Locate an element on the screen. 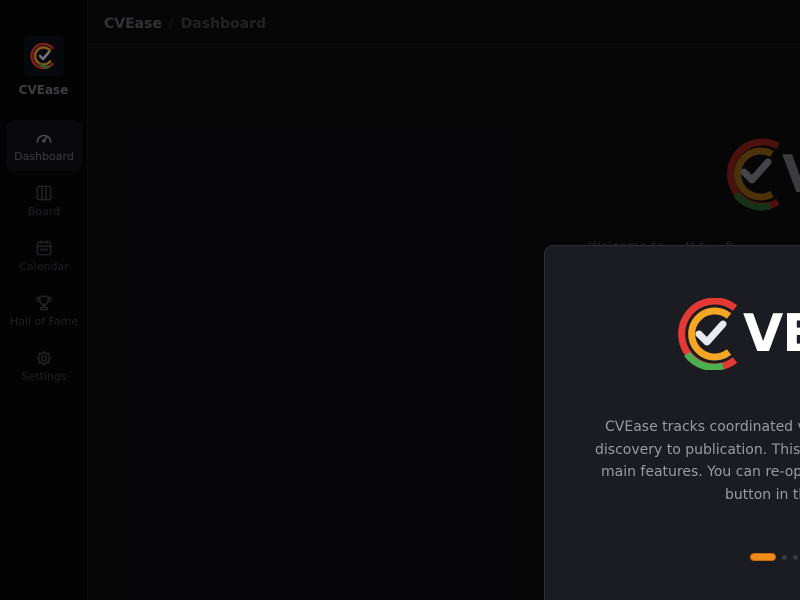 This screenshot has height=600, width=800. modal-wordmark: VE is located at coordinates (771, 334).